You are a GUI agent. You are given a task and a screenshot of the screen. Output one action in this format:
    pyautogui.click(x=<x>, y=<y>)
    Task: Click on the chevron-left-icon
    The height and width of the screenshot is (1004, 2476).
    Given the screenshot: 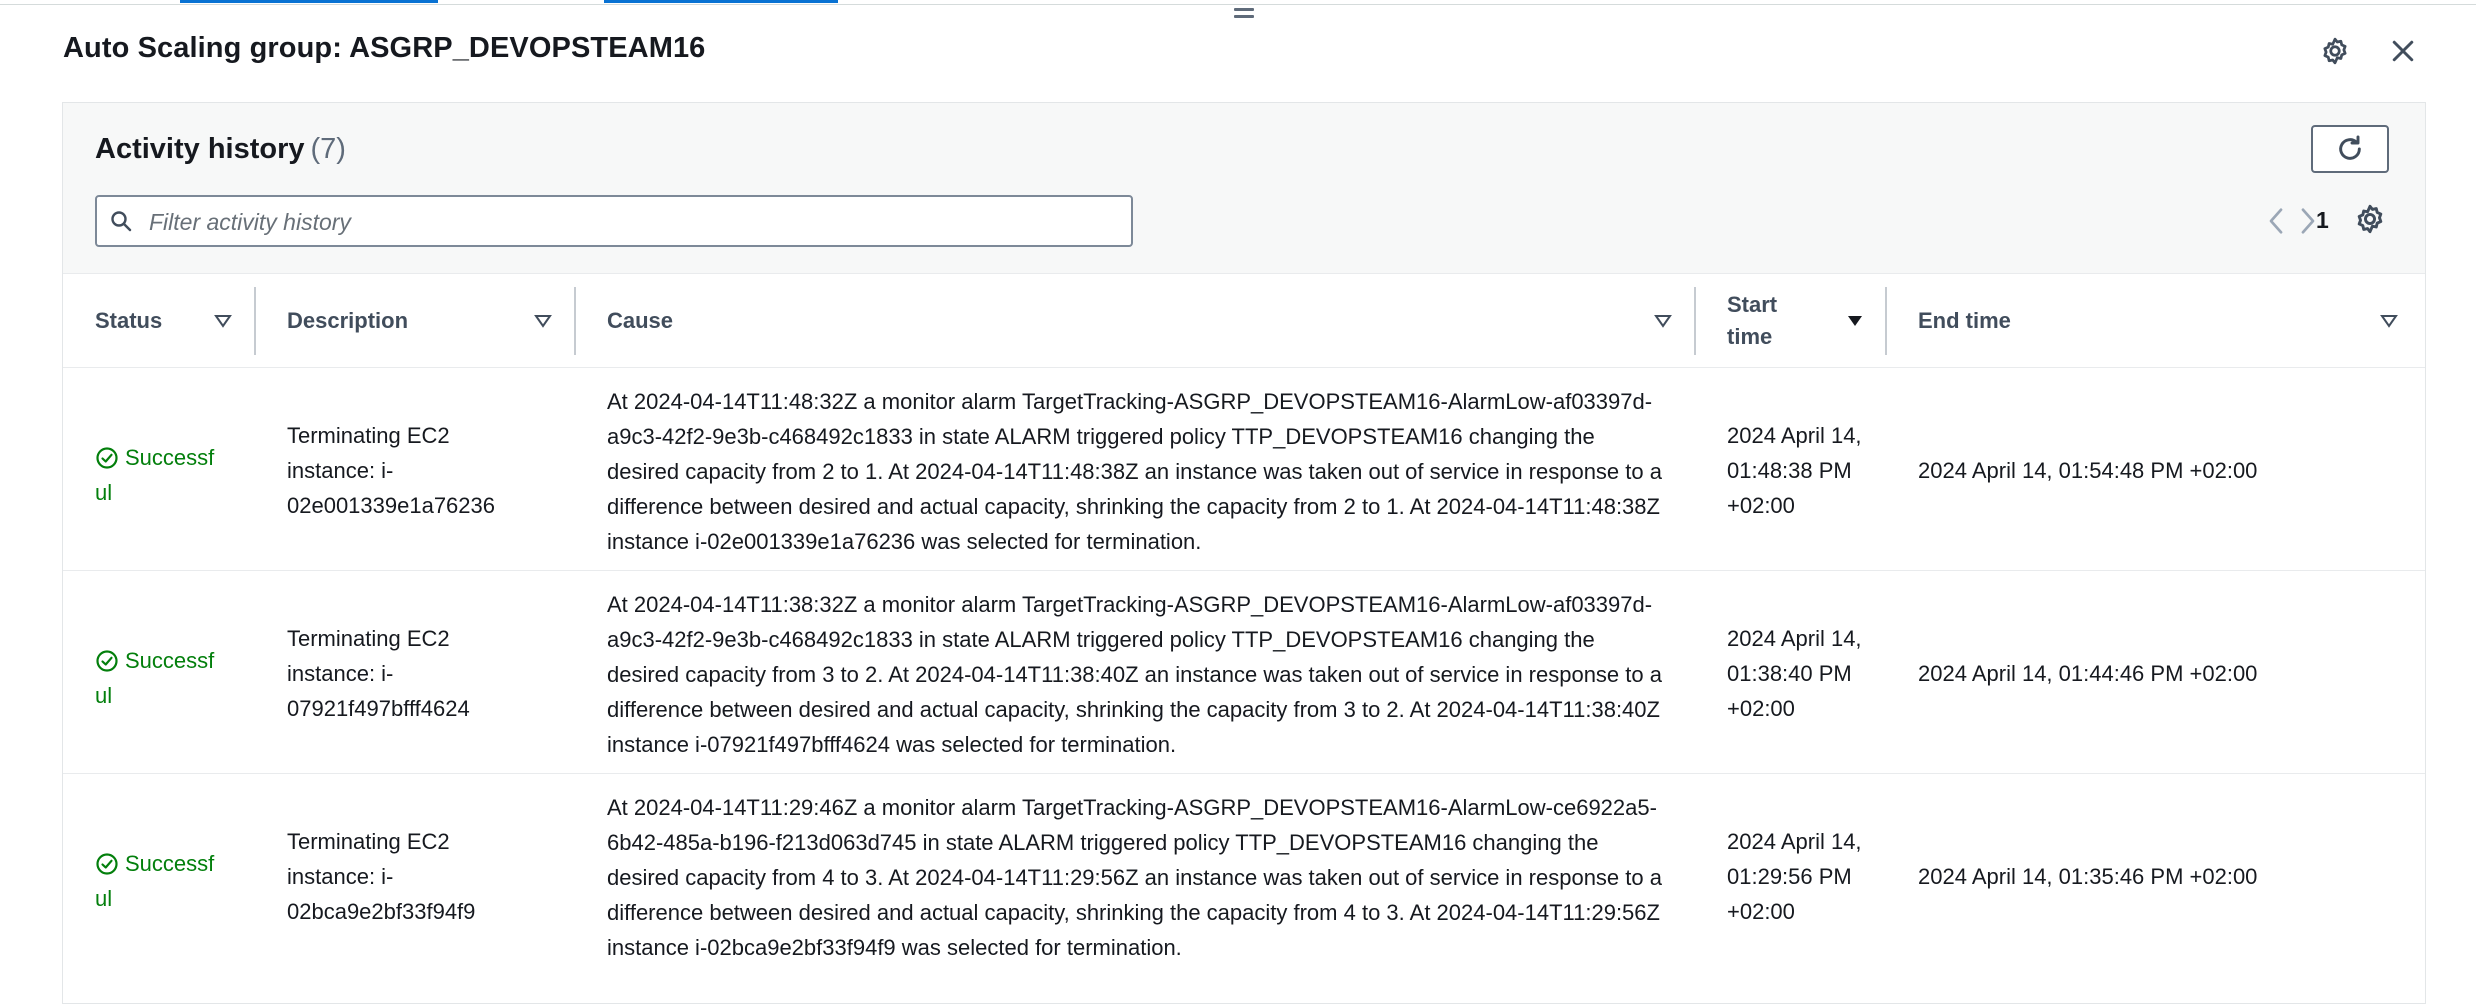 What is the action you would take?
    pyautogui.click(x=2276, y=221)
    